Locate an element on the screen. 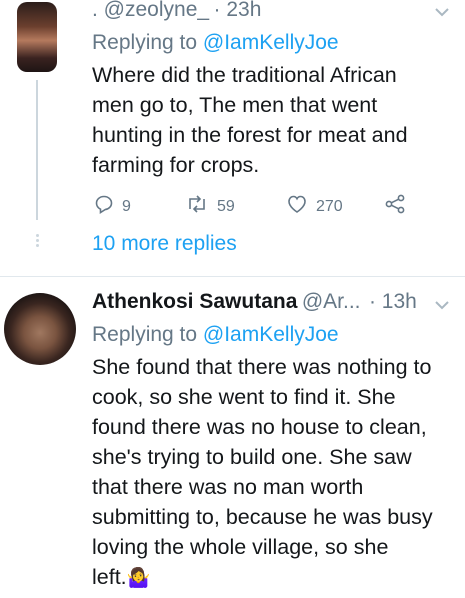  retweet-button: 59 is located at coordinates (210, 206).